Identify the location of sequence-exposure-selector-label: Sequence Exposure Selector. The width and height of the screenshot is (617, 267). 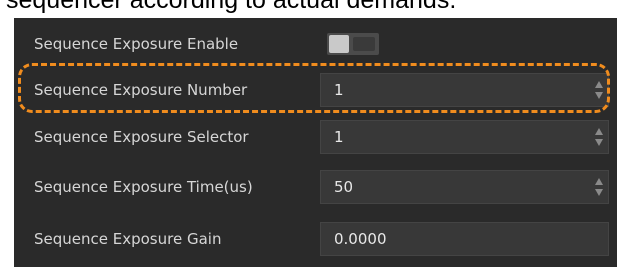
(141, 137).